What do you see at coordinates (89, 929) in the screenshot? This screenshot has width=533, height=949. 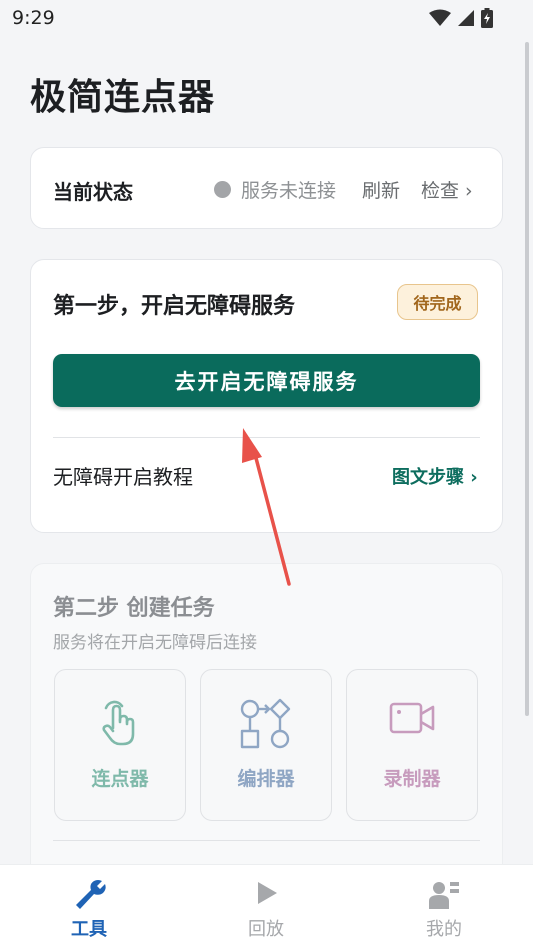 I see `nav-label: 工具` at bounding box center [89, 929].